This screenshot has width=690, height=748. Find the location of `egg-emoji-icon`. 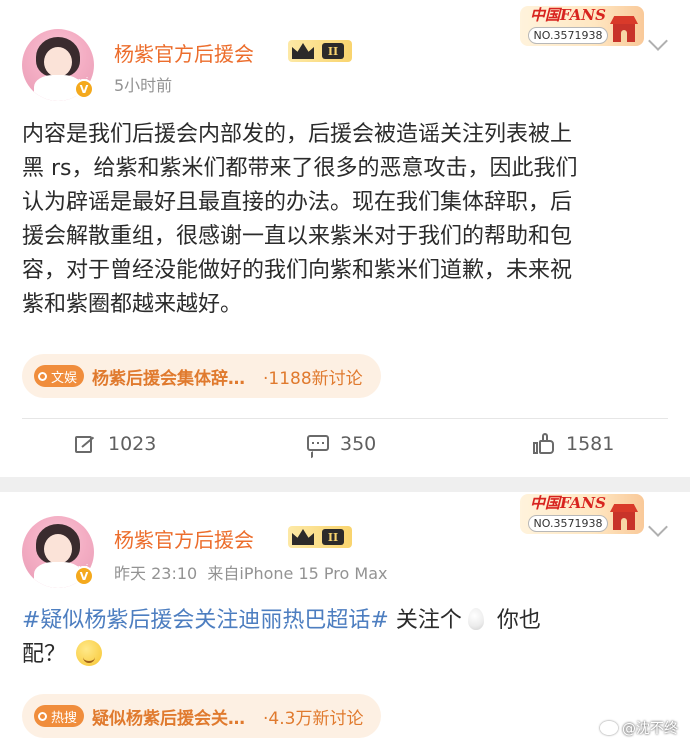

egg-emoji-icon is located at coordinates (475, 619).